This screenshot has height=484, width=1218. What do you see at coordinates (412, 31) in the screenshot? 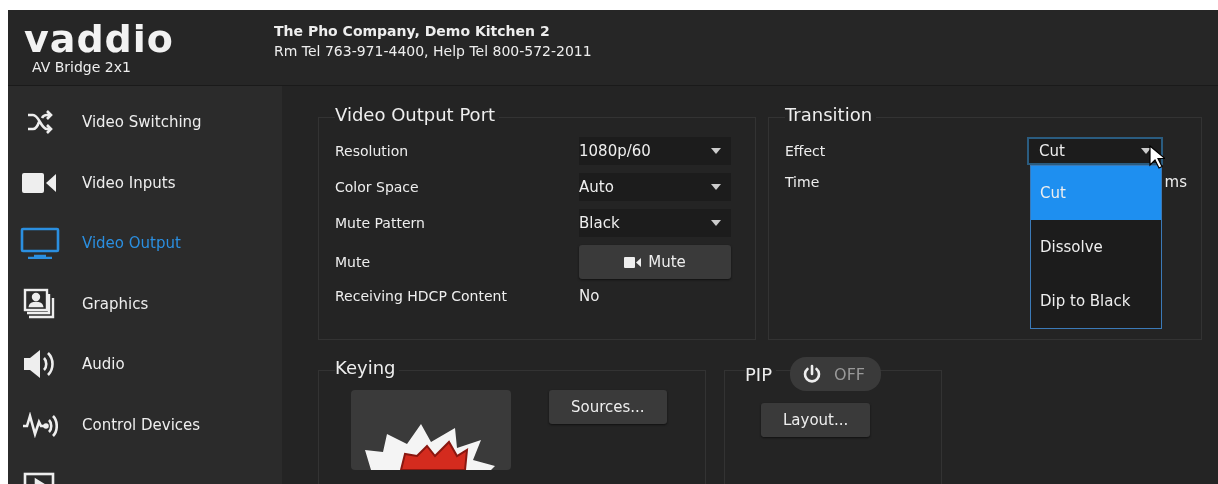
I see `header-info-line: The Pho Company, Demo Kitchen 2` at bounding box center [412, 31].